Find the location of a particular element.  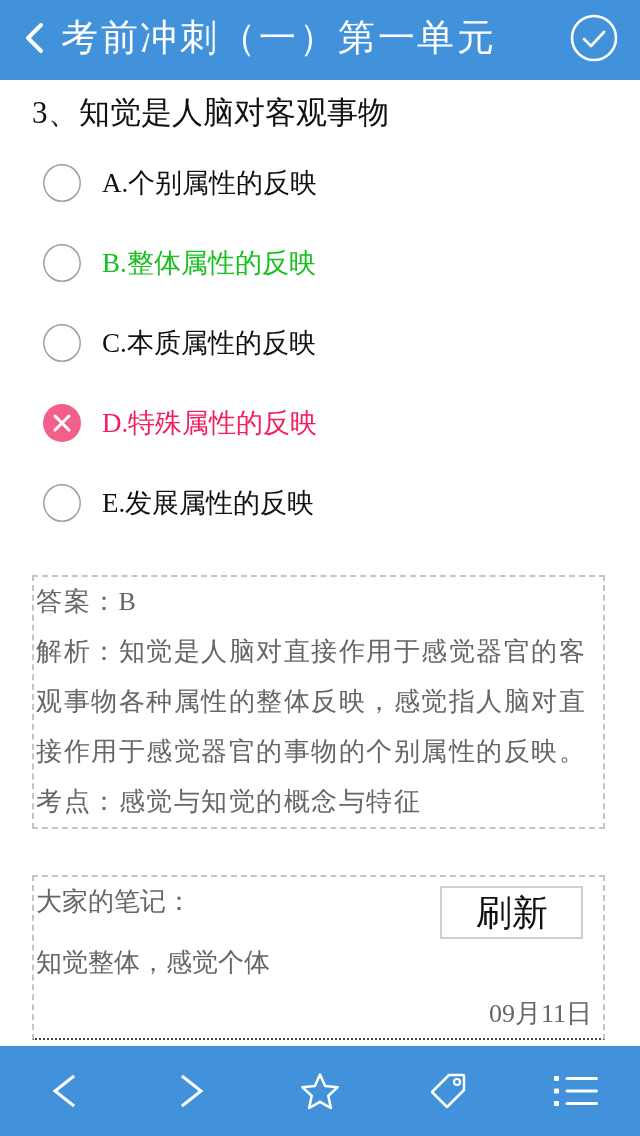

notes-title: 大家的笔记： is located at coordinates (114, 902).